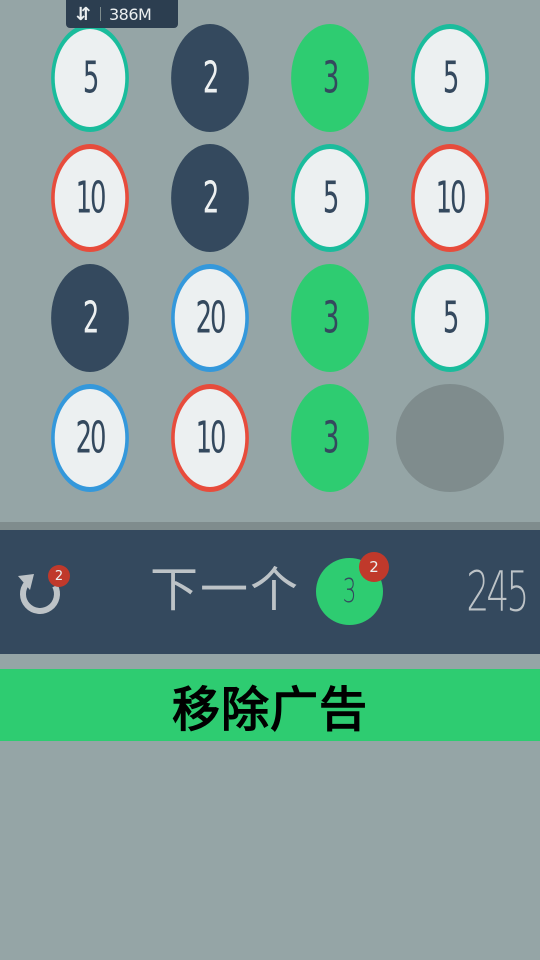 The width and height of the screenshot is (540, 960). I want to click on memory-indicator: ⇵ 386M, so click(122, 14).